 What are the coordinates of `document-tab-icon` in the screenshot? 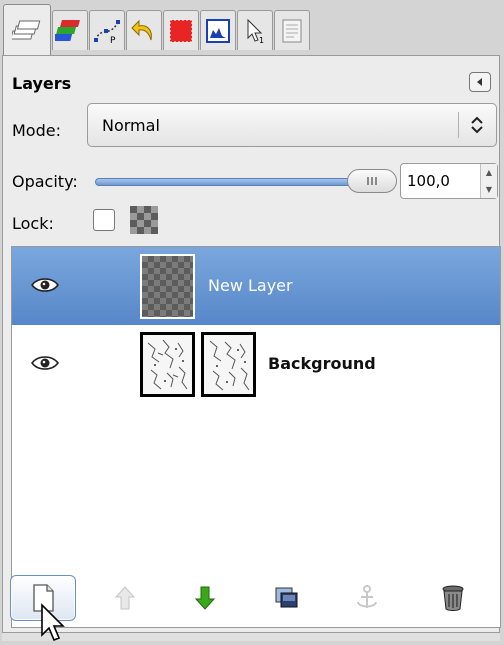 It's located at (292, 30).